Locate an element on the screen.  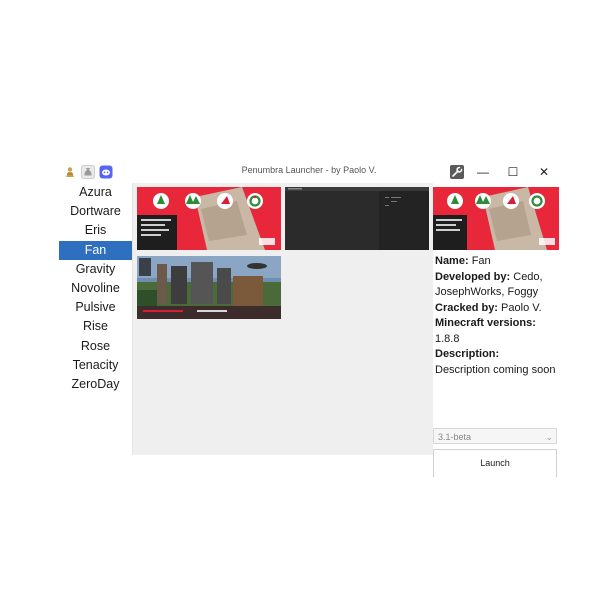
versions-label-row: Minecraft versions: is located at coordinates (497, 324).